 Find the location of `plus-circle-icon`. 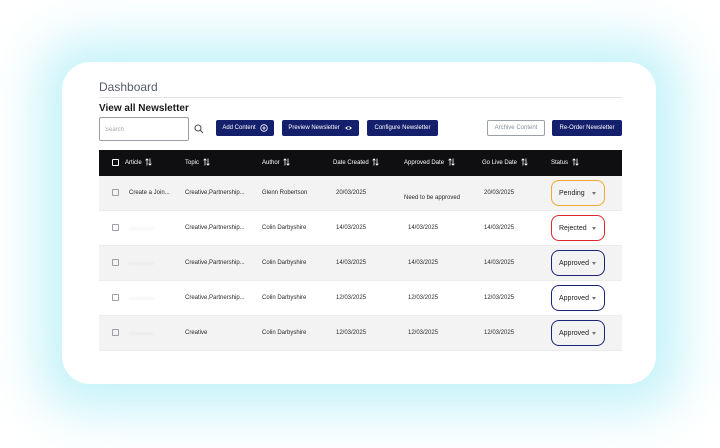

plus-circle-icon is located at coordinates (263, 128).